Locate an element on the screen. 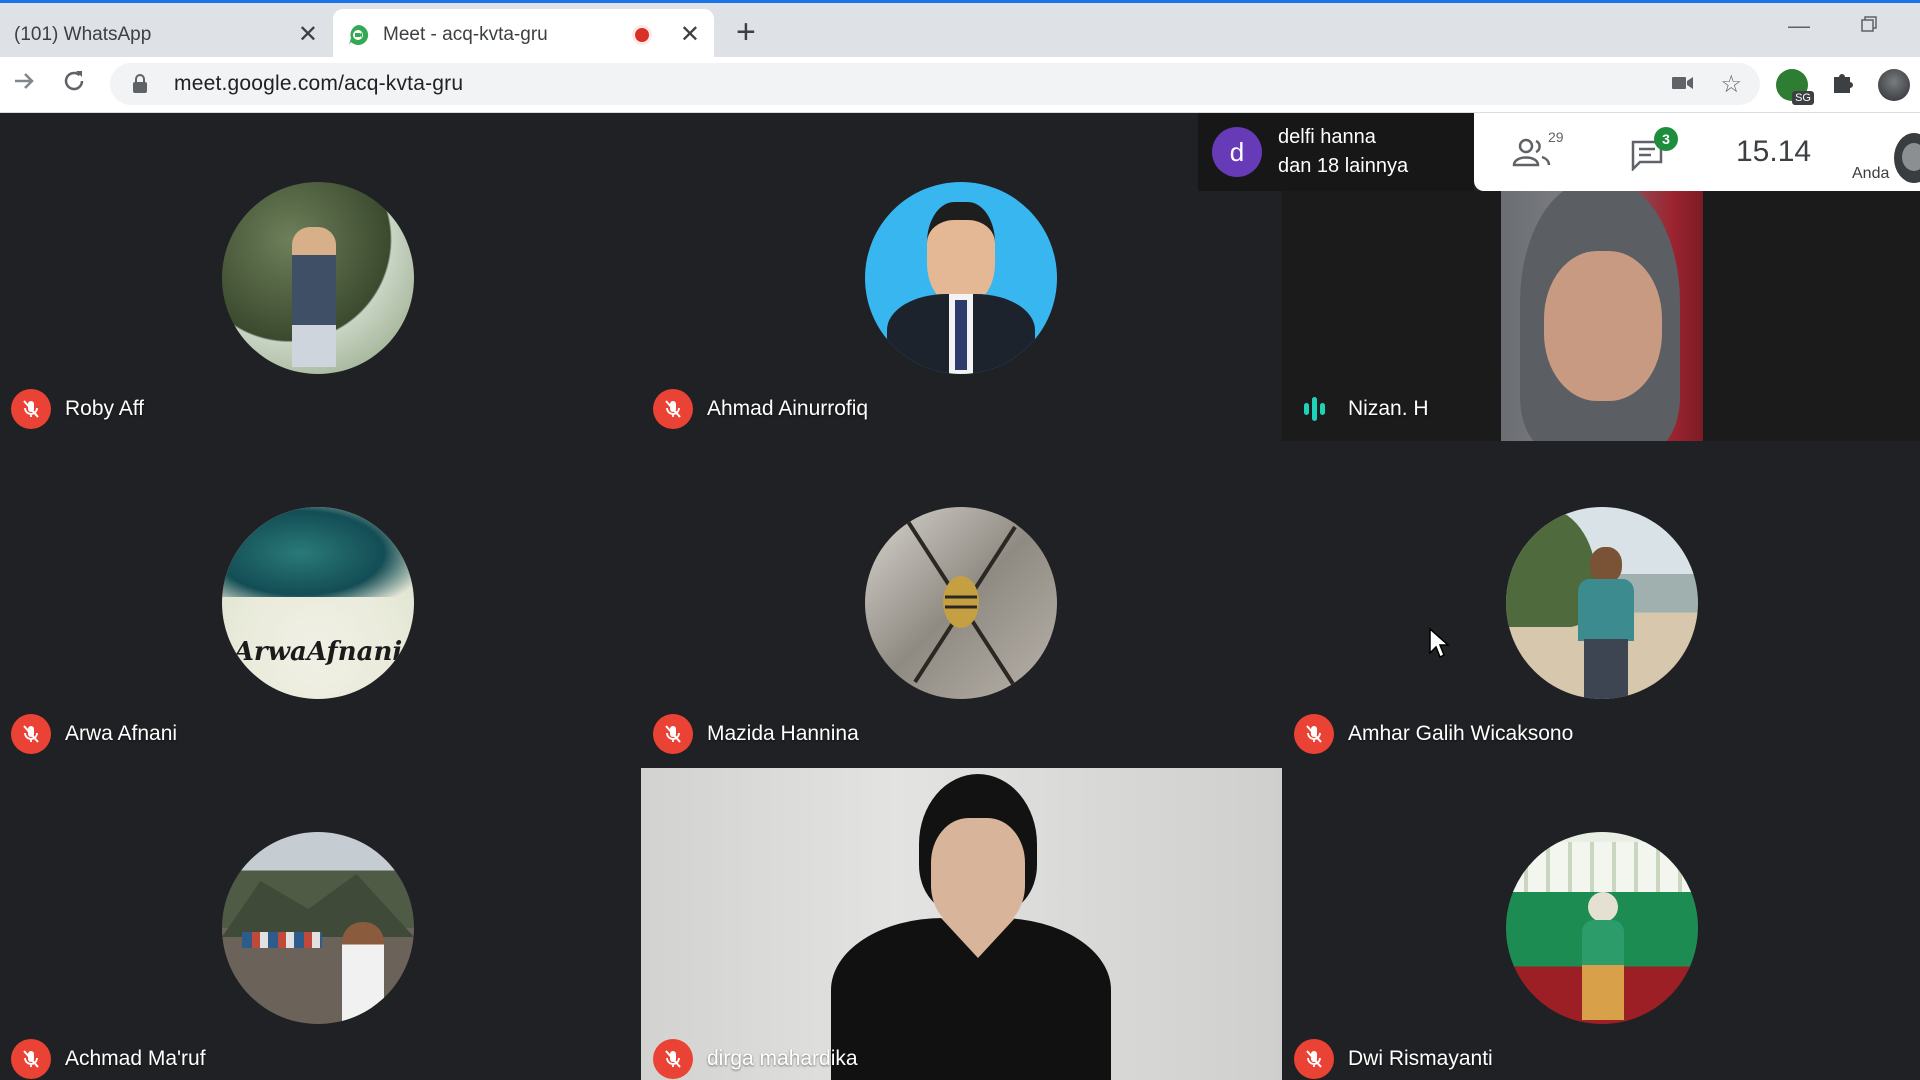 Image resolution: width=1920 pixels, height=1080 pixels. participant-name: dirga mahardika is located at coordinates (782, 1058).